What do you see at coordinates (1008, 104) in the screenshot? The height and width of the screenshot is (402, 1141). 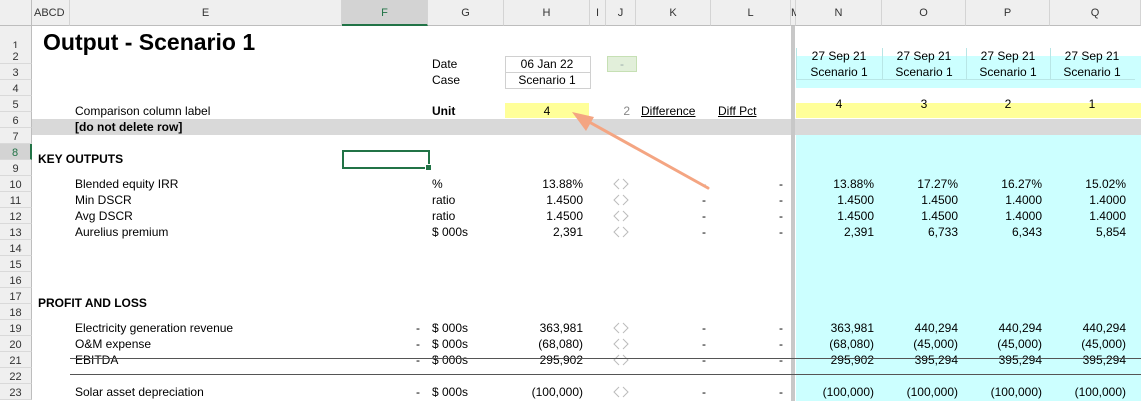 I see `comparison-unit-3: 2` at bounding box center [1008, 104].